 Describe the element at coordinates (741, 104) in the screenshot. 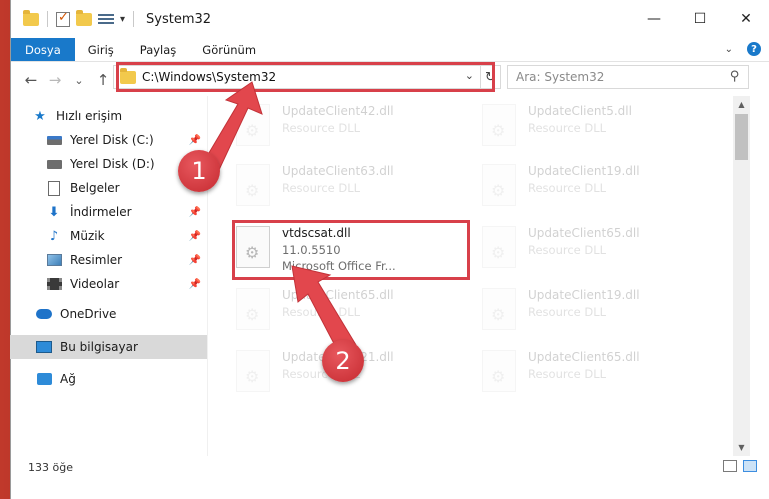

I see `scroll-up-arrow-icon: ▲` at that location.